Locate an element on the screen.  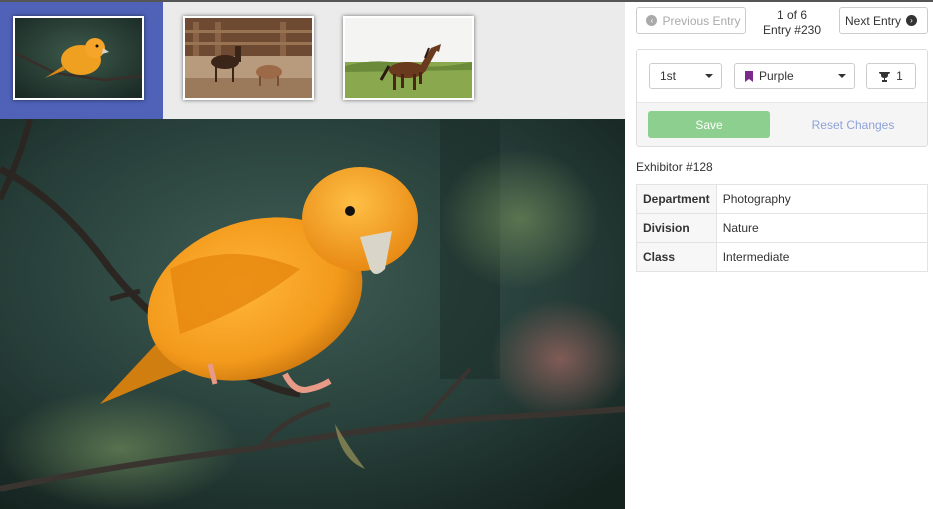
award-controls: 1st Purple 1 is located at coordinates (782, 76).